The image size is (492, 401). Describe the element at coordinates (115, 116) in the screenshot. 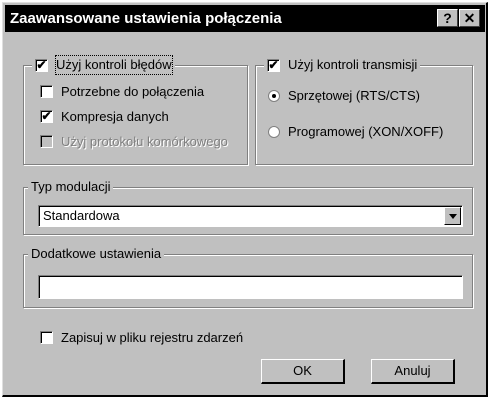

I see `compression-label: Kompresja danych` at that location.